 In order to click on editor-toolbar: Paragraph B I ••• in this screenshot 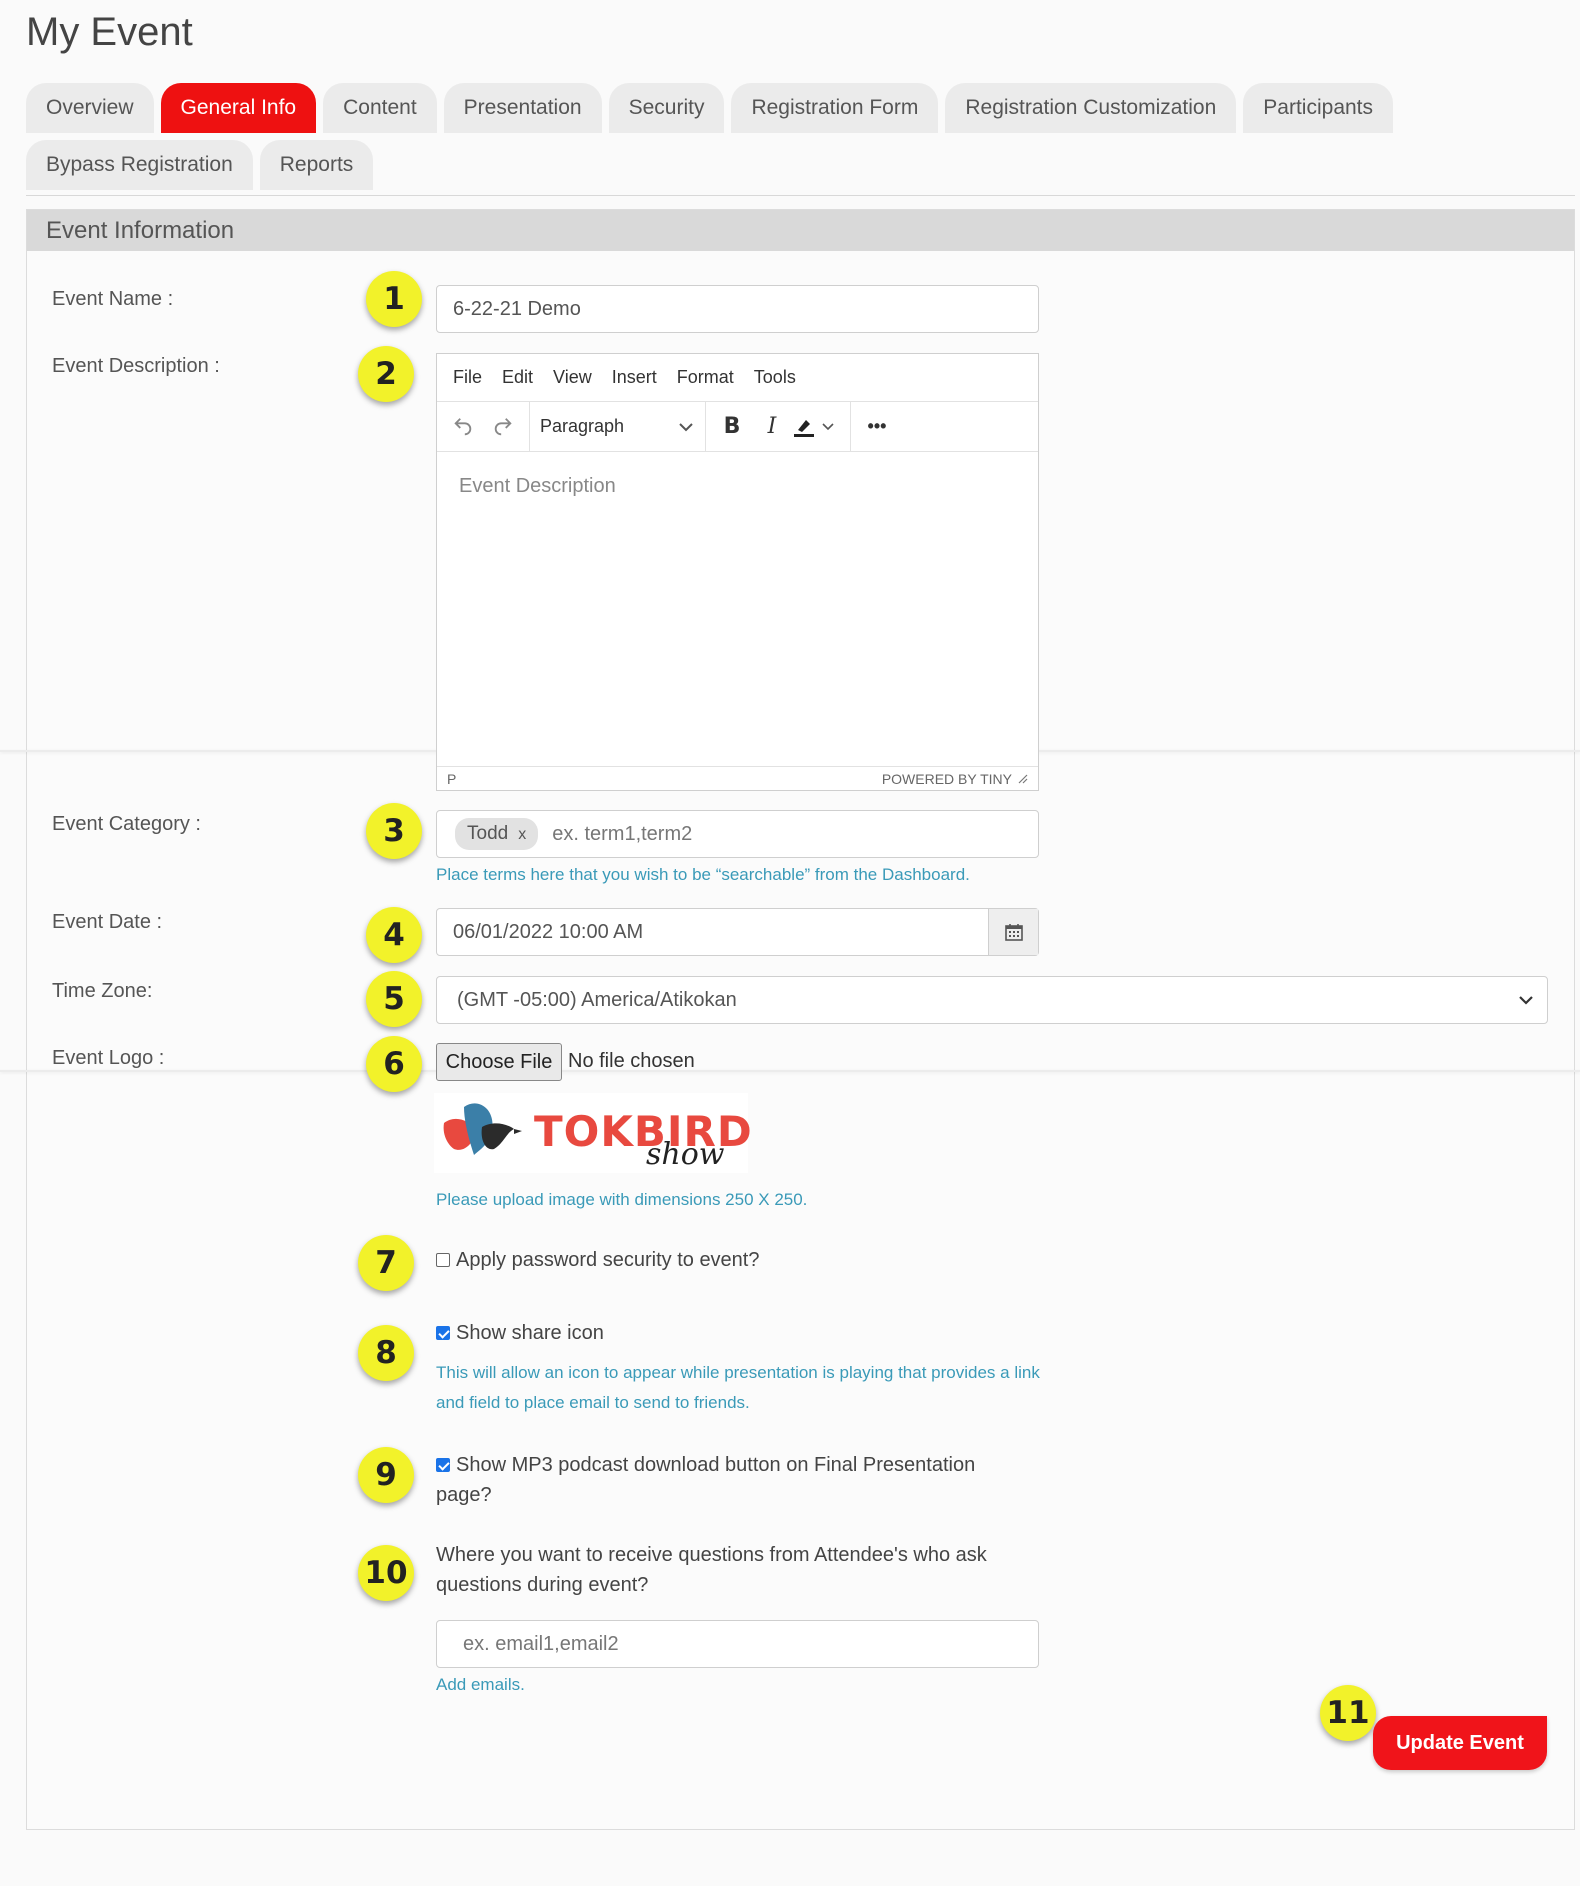, I will do `click(737, 427)`.